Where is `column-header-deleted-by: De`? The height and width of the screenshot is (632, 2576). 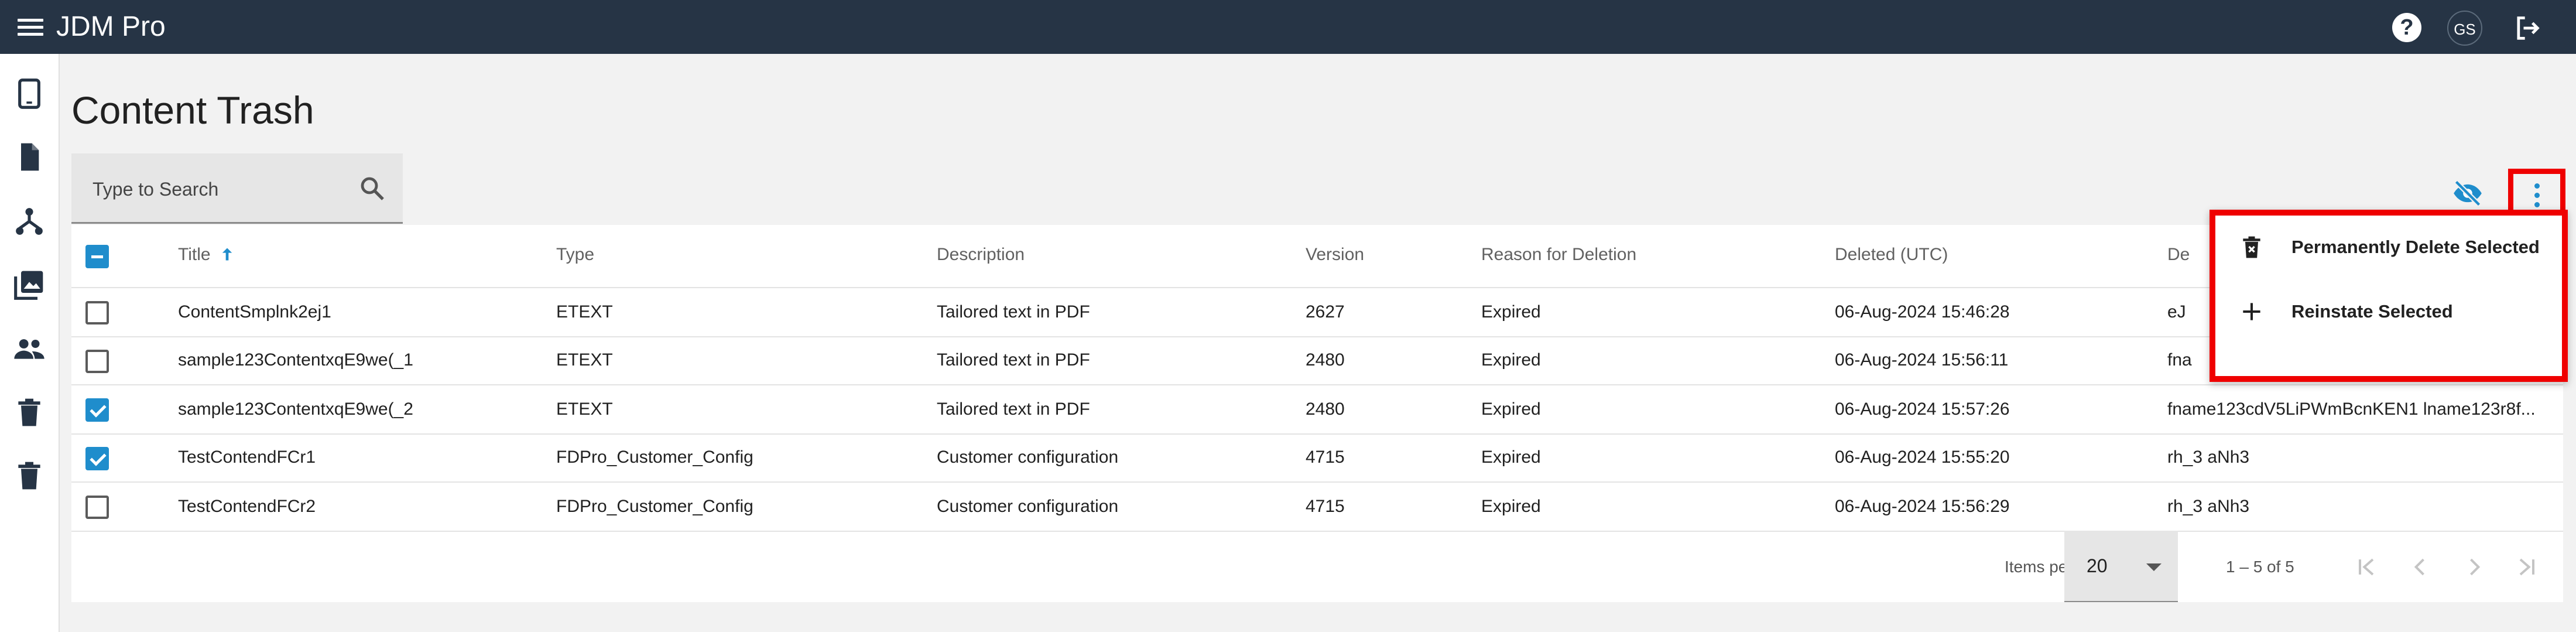 column-header-deleted-by: De is located at coordinates (2178, 255).